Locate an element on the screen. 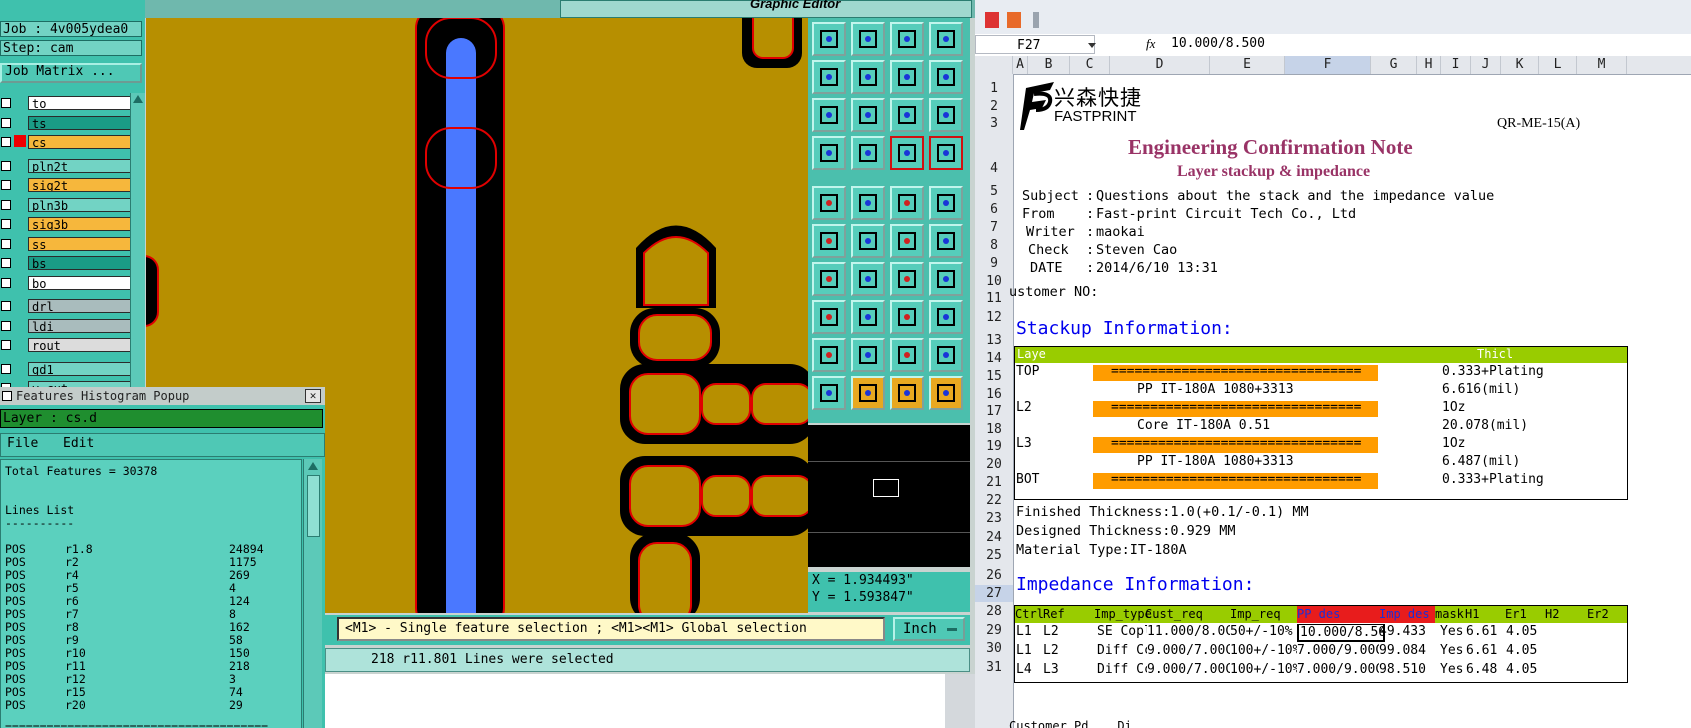 The width and height of the screenshot is (1691, 728). layer-row-bs: bs is located at coordinates (71, 263).